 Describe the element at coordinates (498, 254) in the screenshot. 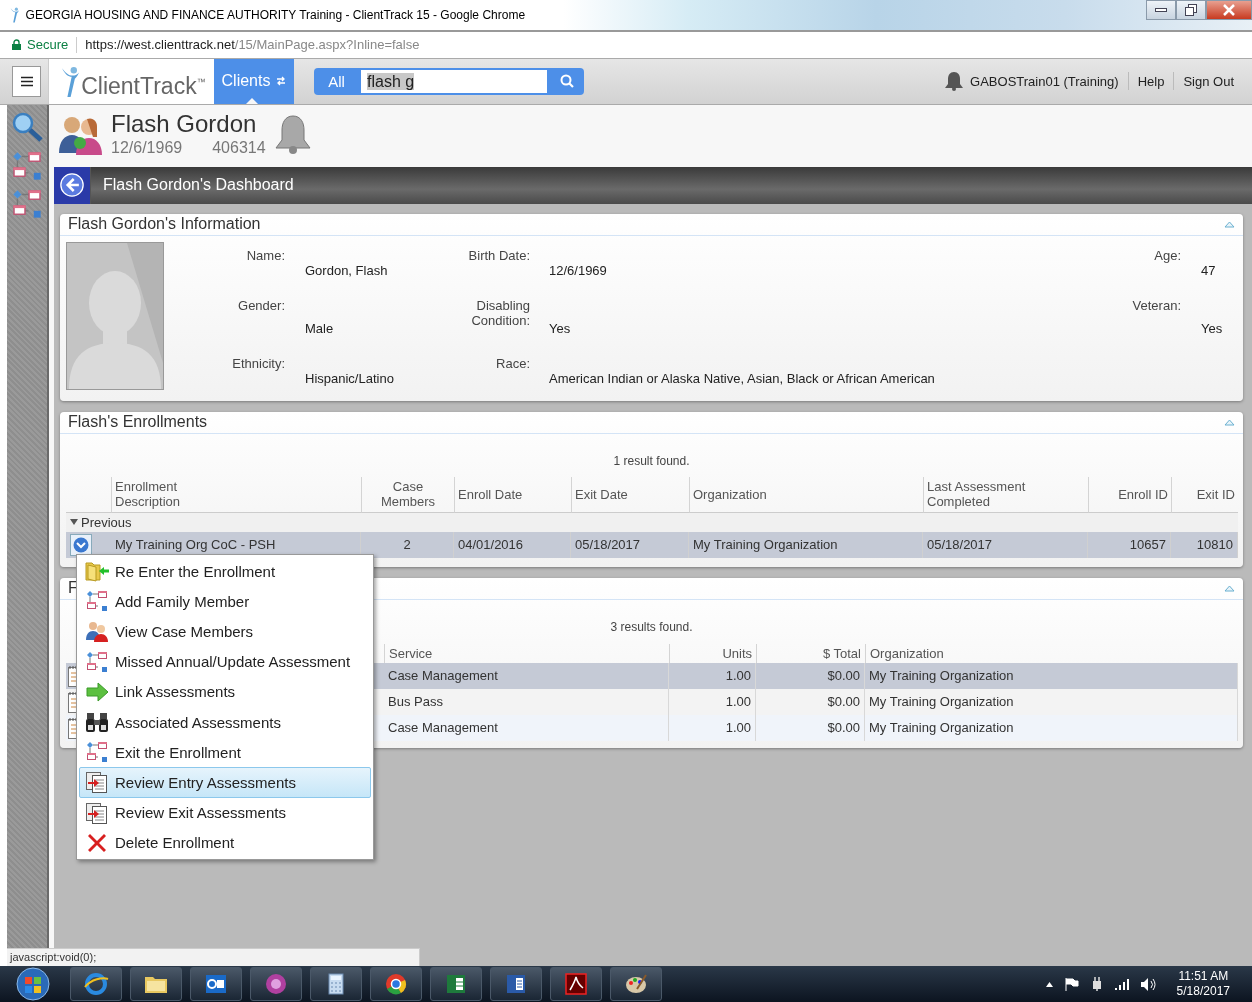

I see `field-label: Birth Date:` at that location.